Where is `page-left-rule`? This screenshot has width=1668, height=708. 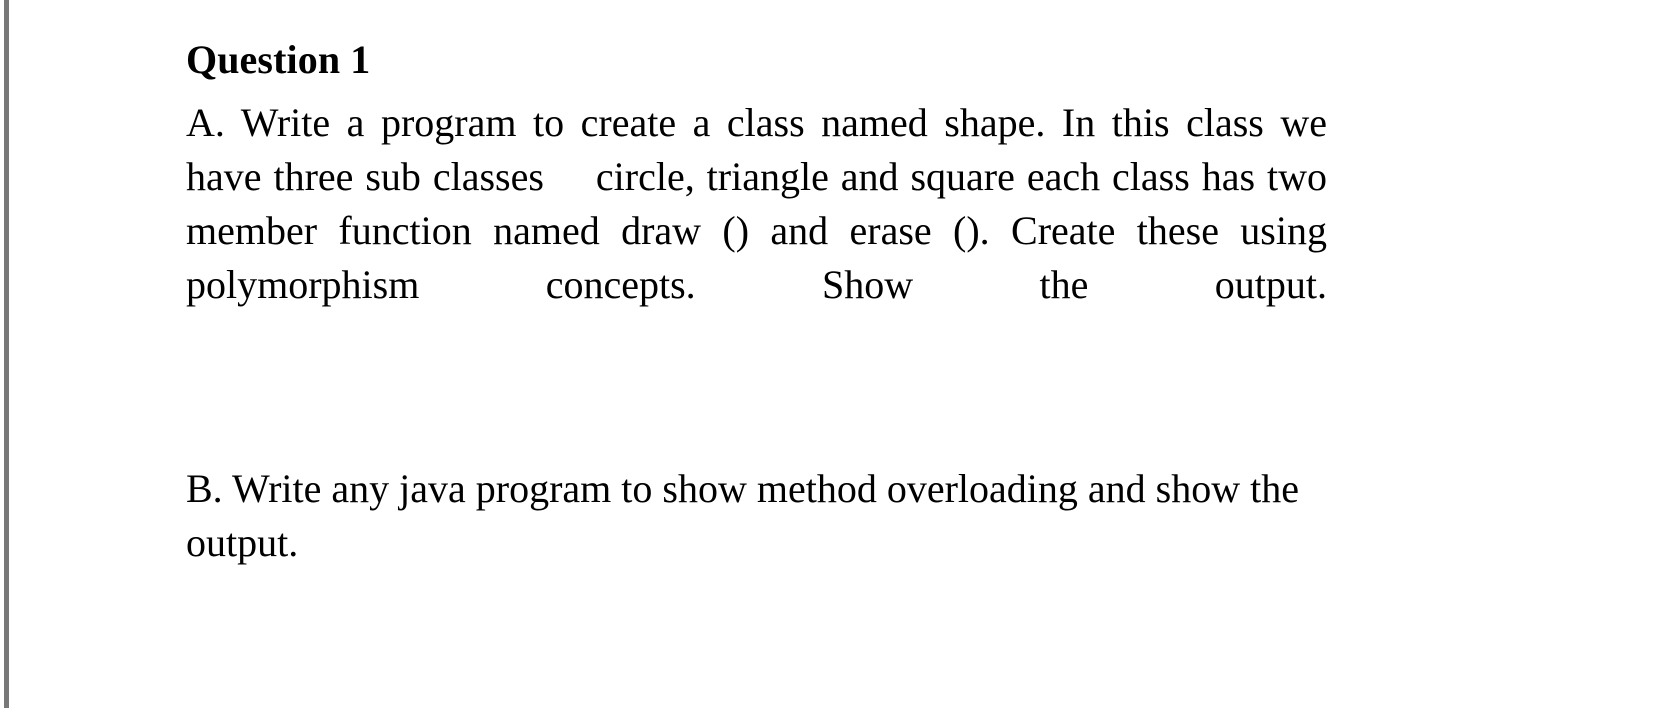
page-left-rule is located at coordinates (6, 354).